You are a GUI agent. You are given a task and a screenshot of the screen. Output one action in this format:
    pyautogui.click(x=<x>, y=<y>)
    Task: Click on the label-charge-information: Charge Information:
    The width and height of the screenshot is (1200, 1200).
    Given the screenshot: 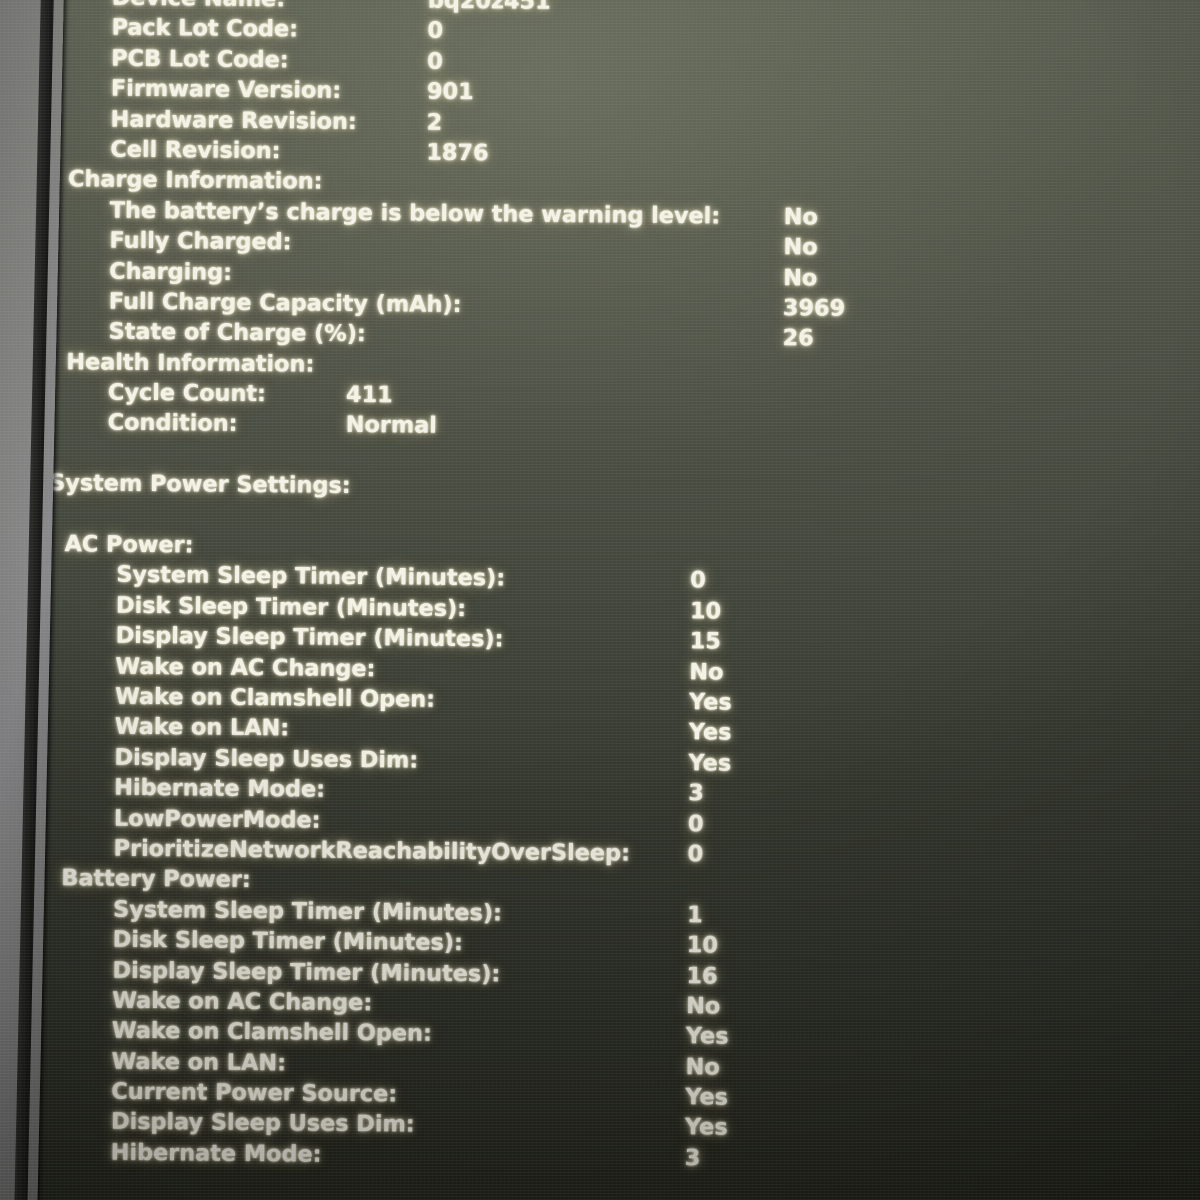 What is the action you would take?
    pyautogui.click(x=195, y=180)
    